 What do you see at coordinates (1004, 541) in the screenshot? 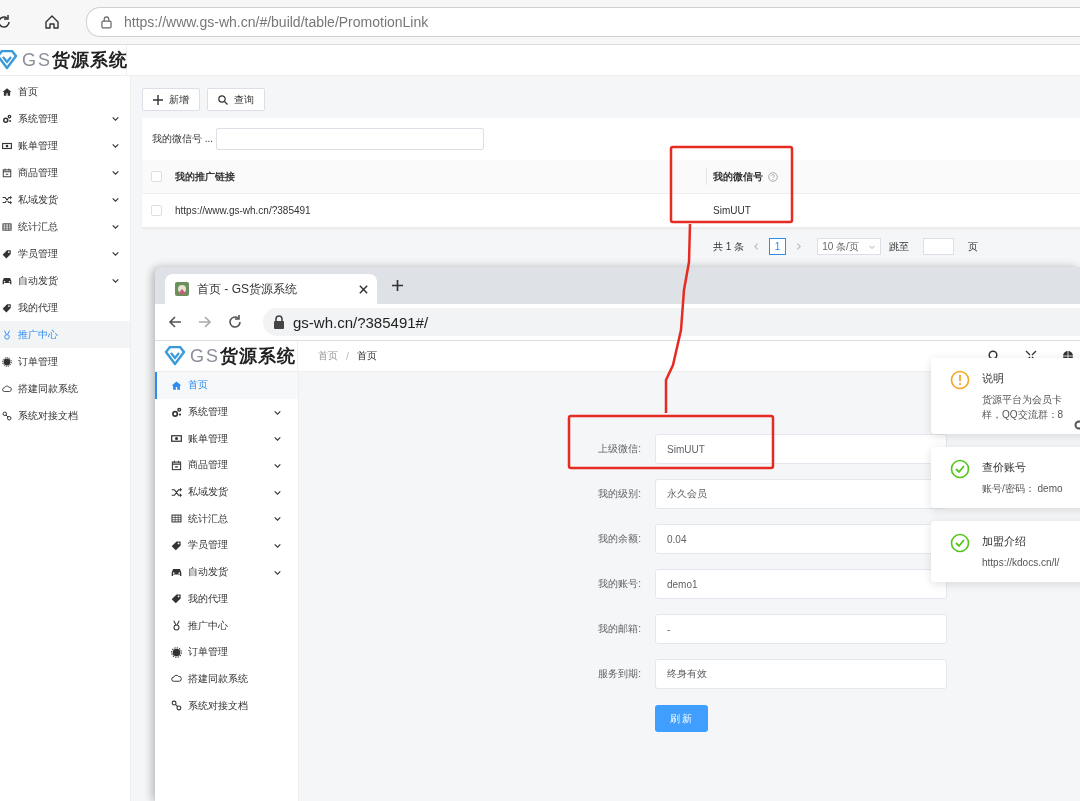
I see `notification-title: 加盟介绍` at bounding box center [1004, 541].